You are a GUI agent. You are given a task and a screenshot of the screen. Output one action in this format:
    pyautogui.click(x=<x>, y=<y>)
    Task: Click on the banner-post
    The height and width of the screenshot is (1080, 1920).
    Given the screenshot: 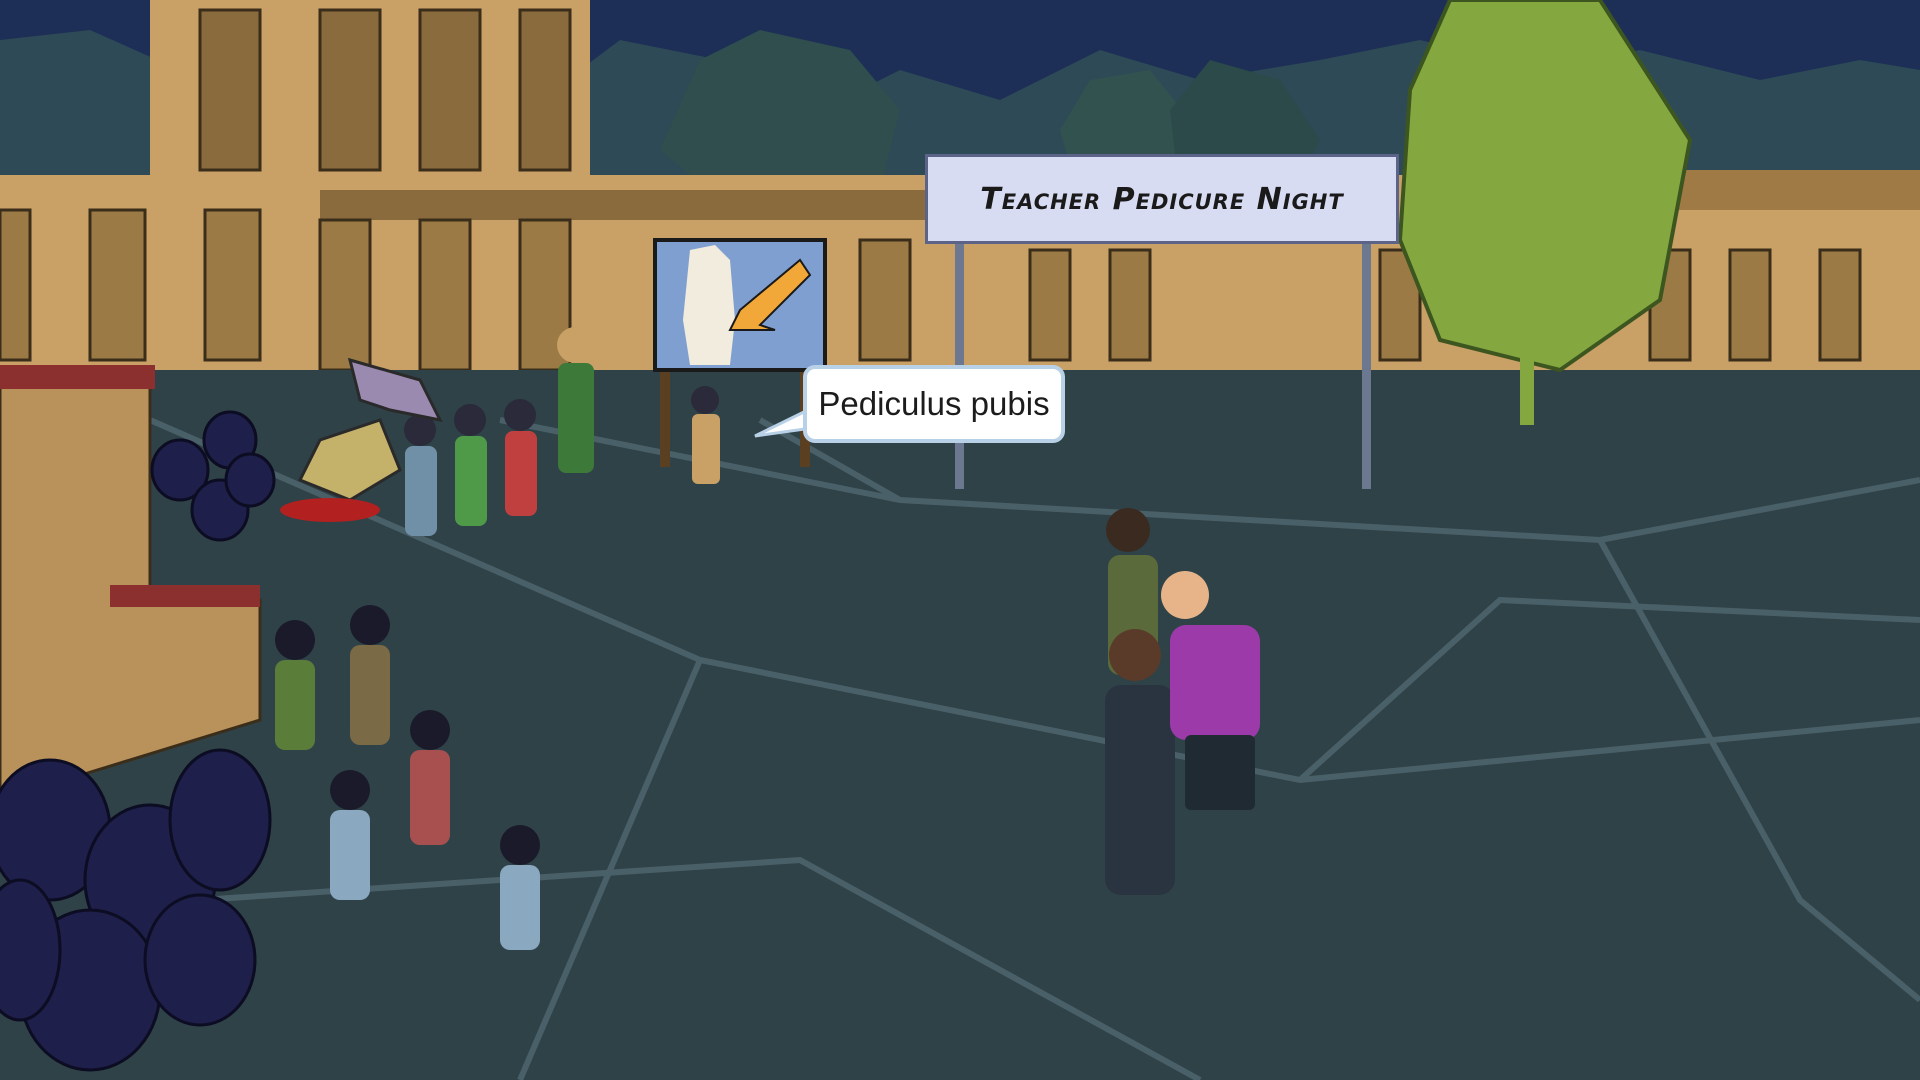 What is the action you would take?
    pyautogui.click(x=1366, y=366)
    